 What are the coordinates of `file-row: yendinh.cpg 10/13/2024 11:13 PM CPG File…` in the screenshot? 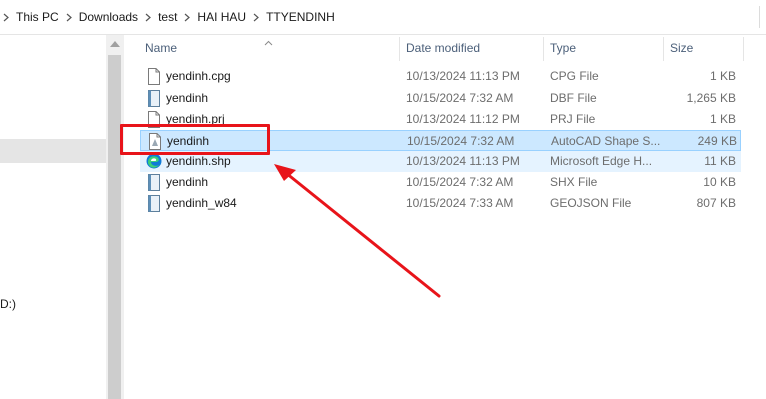 It's located at (440, 76).